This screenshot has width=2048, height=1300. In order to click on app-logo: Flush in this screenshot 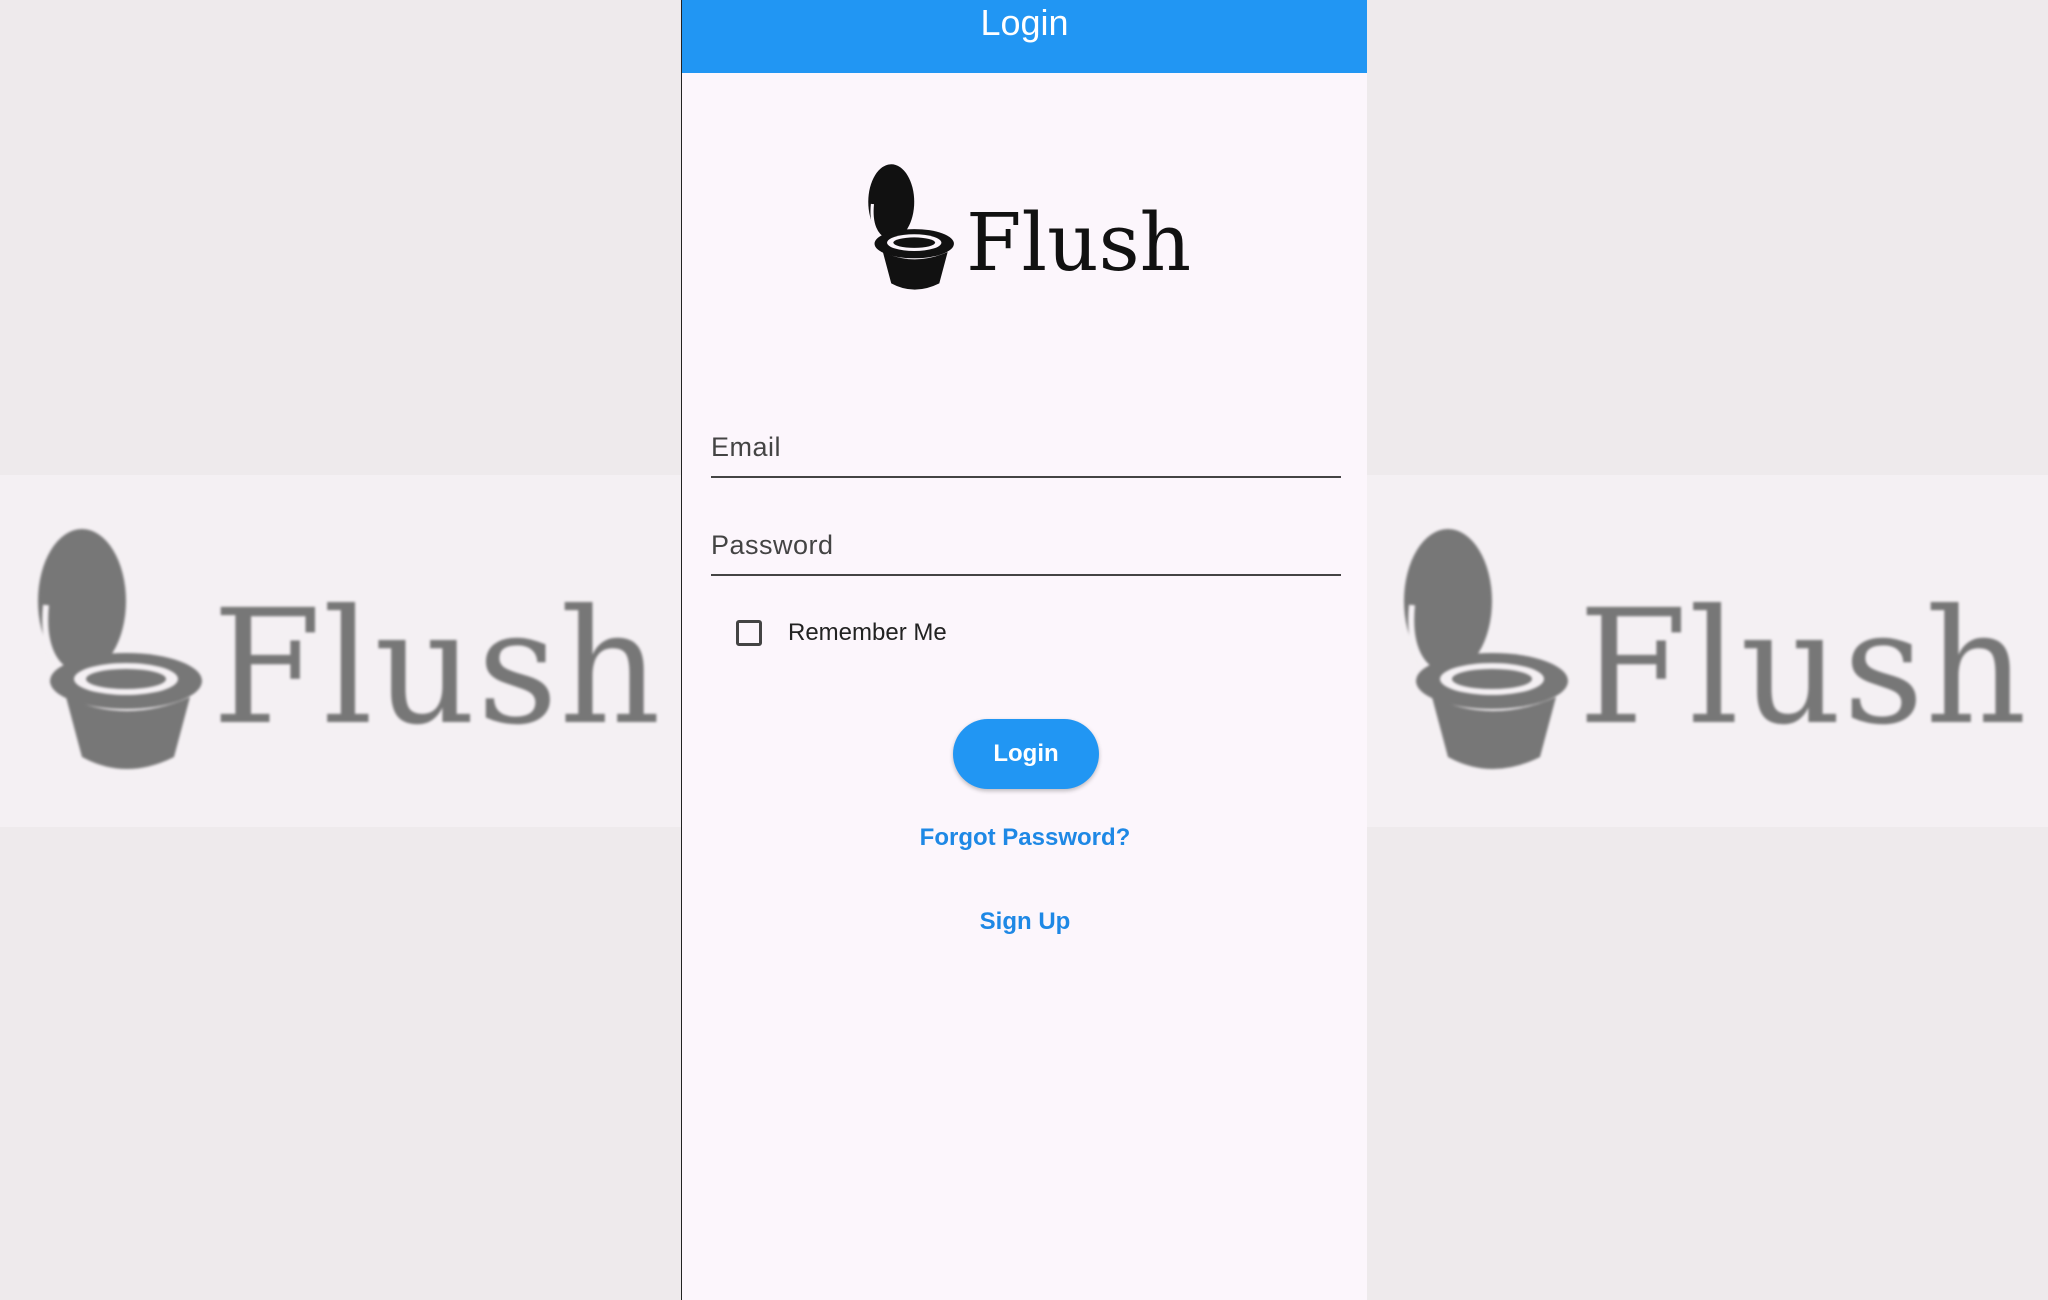, I will do `click(1026, 227)`.